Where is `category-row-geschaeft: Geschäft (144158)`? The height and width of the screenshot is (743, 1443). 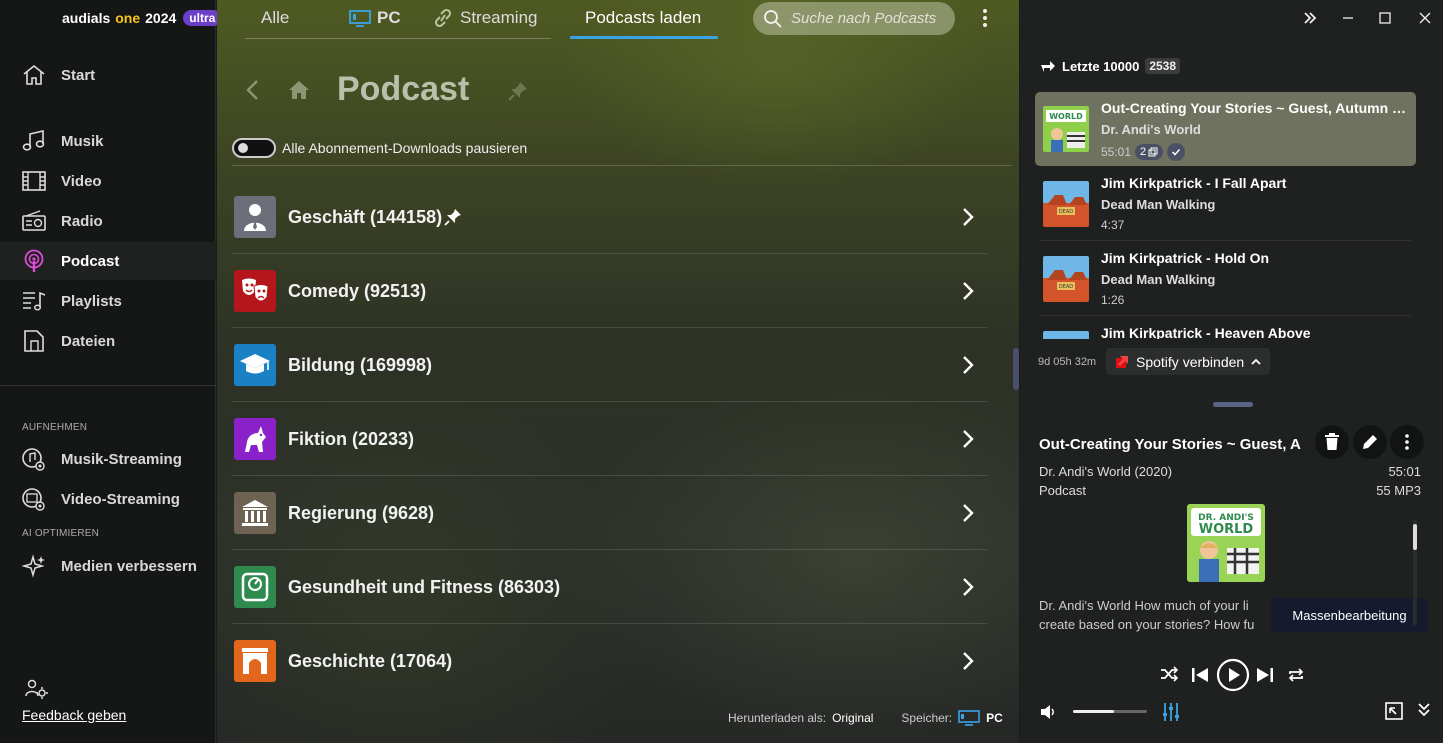
category-row-geschaeft: Geschäft (144158) is located at coordinates (609, 217).